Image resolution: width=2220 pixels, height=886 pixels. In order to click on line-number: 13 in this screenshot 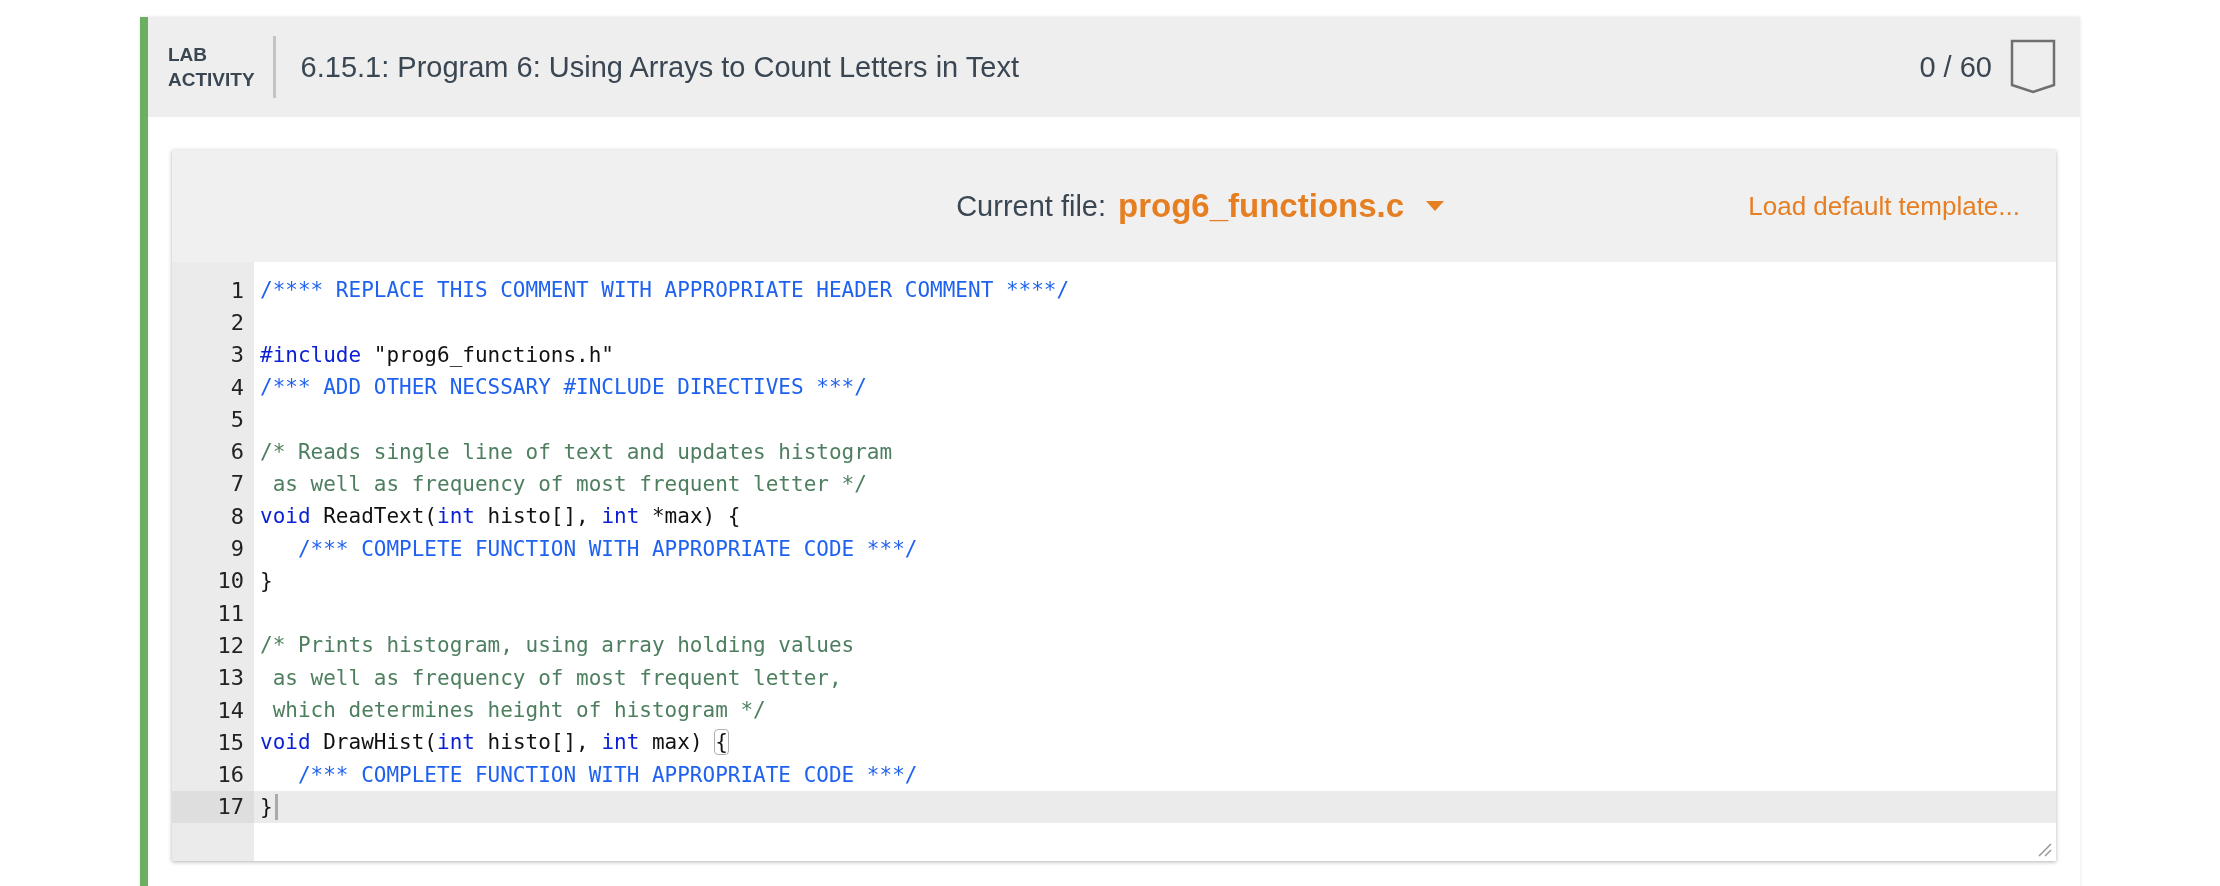, I will do `click(213, 677)`.